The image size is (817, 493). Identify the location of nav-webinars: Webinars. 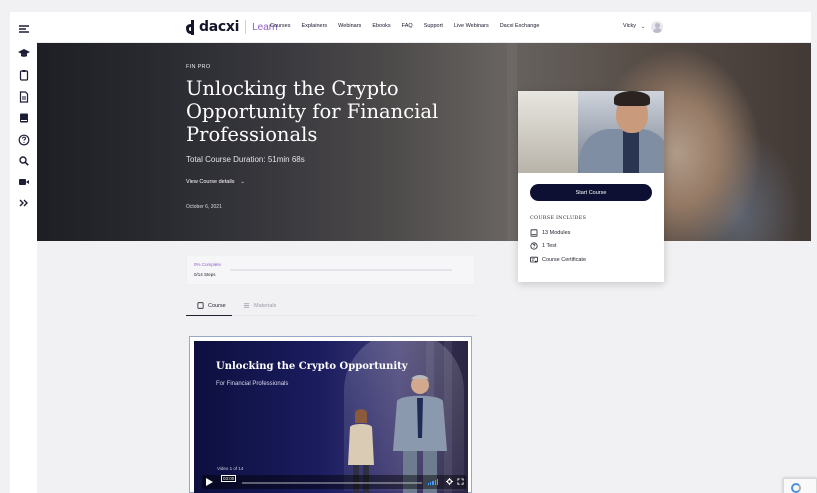
(349, 26).